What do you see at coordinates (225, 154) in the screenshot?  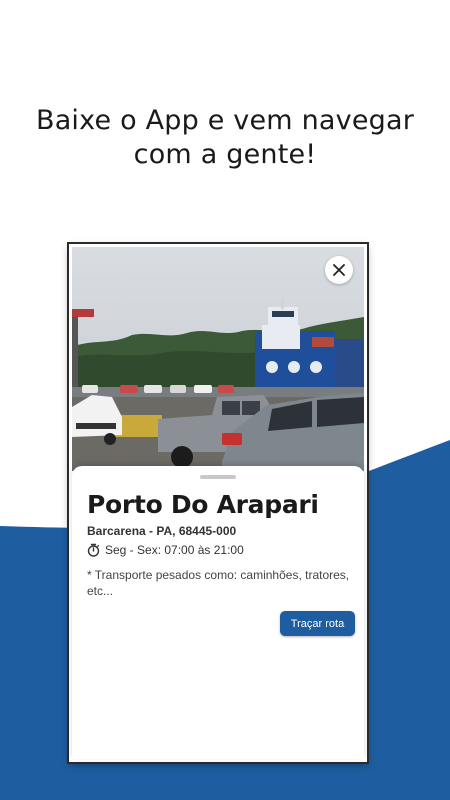 I see `headline-line-2: com a gente!` at bounding box center [225, 154].